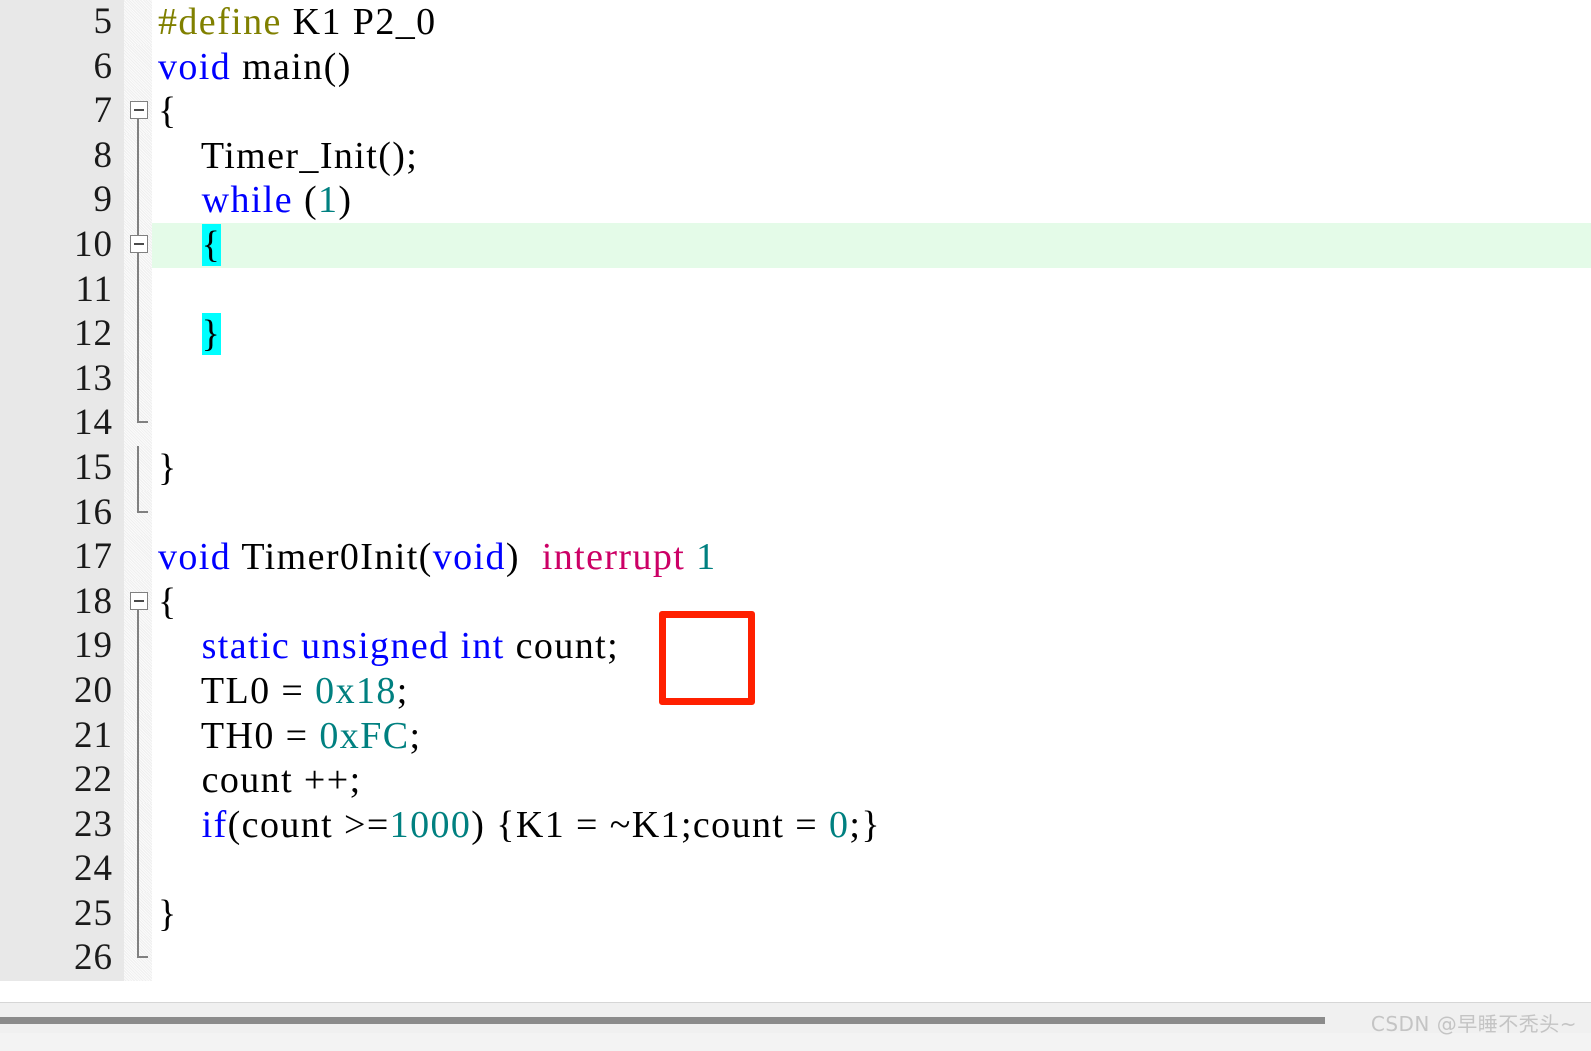 The height and width of the screenshot is (1051, 1591). I want to click on horizontal-scrollbar, so click(795, 1018).